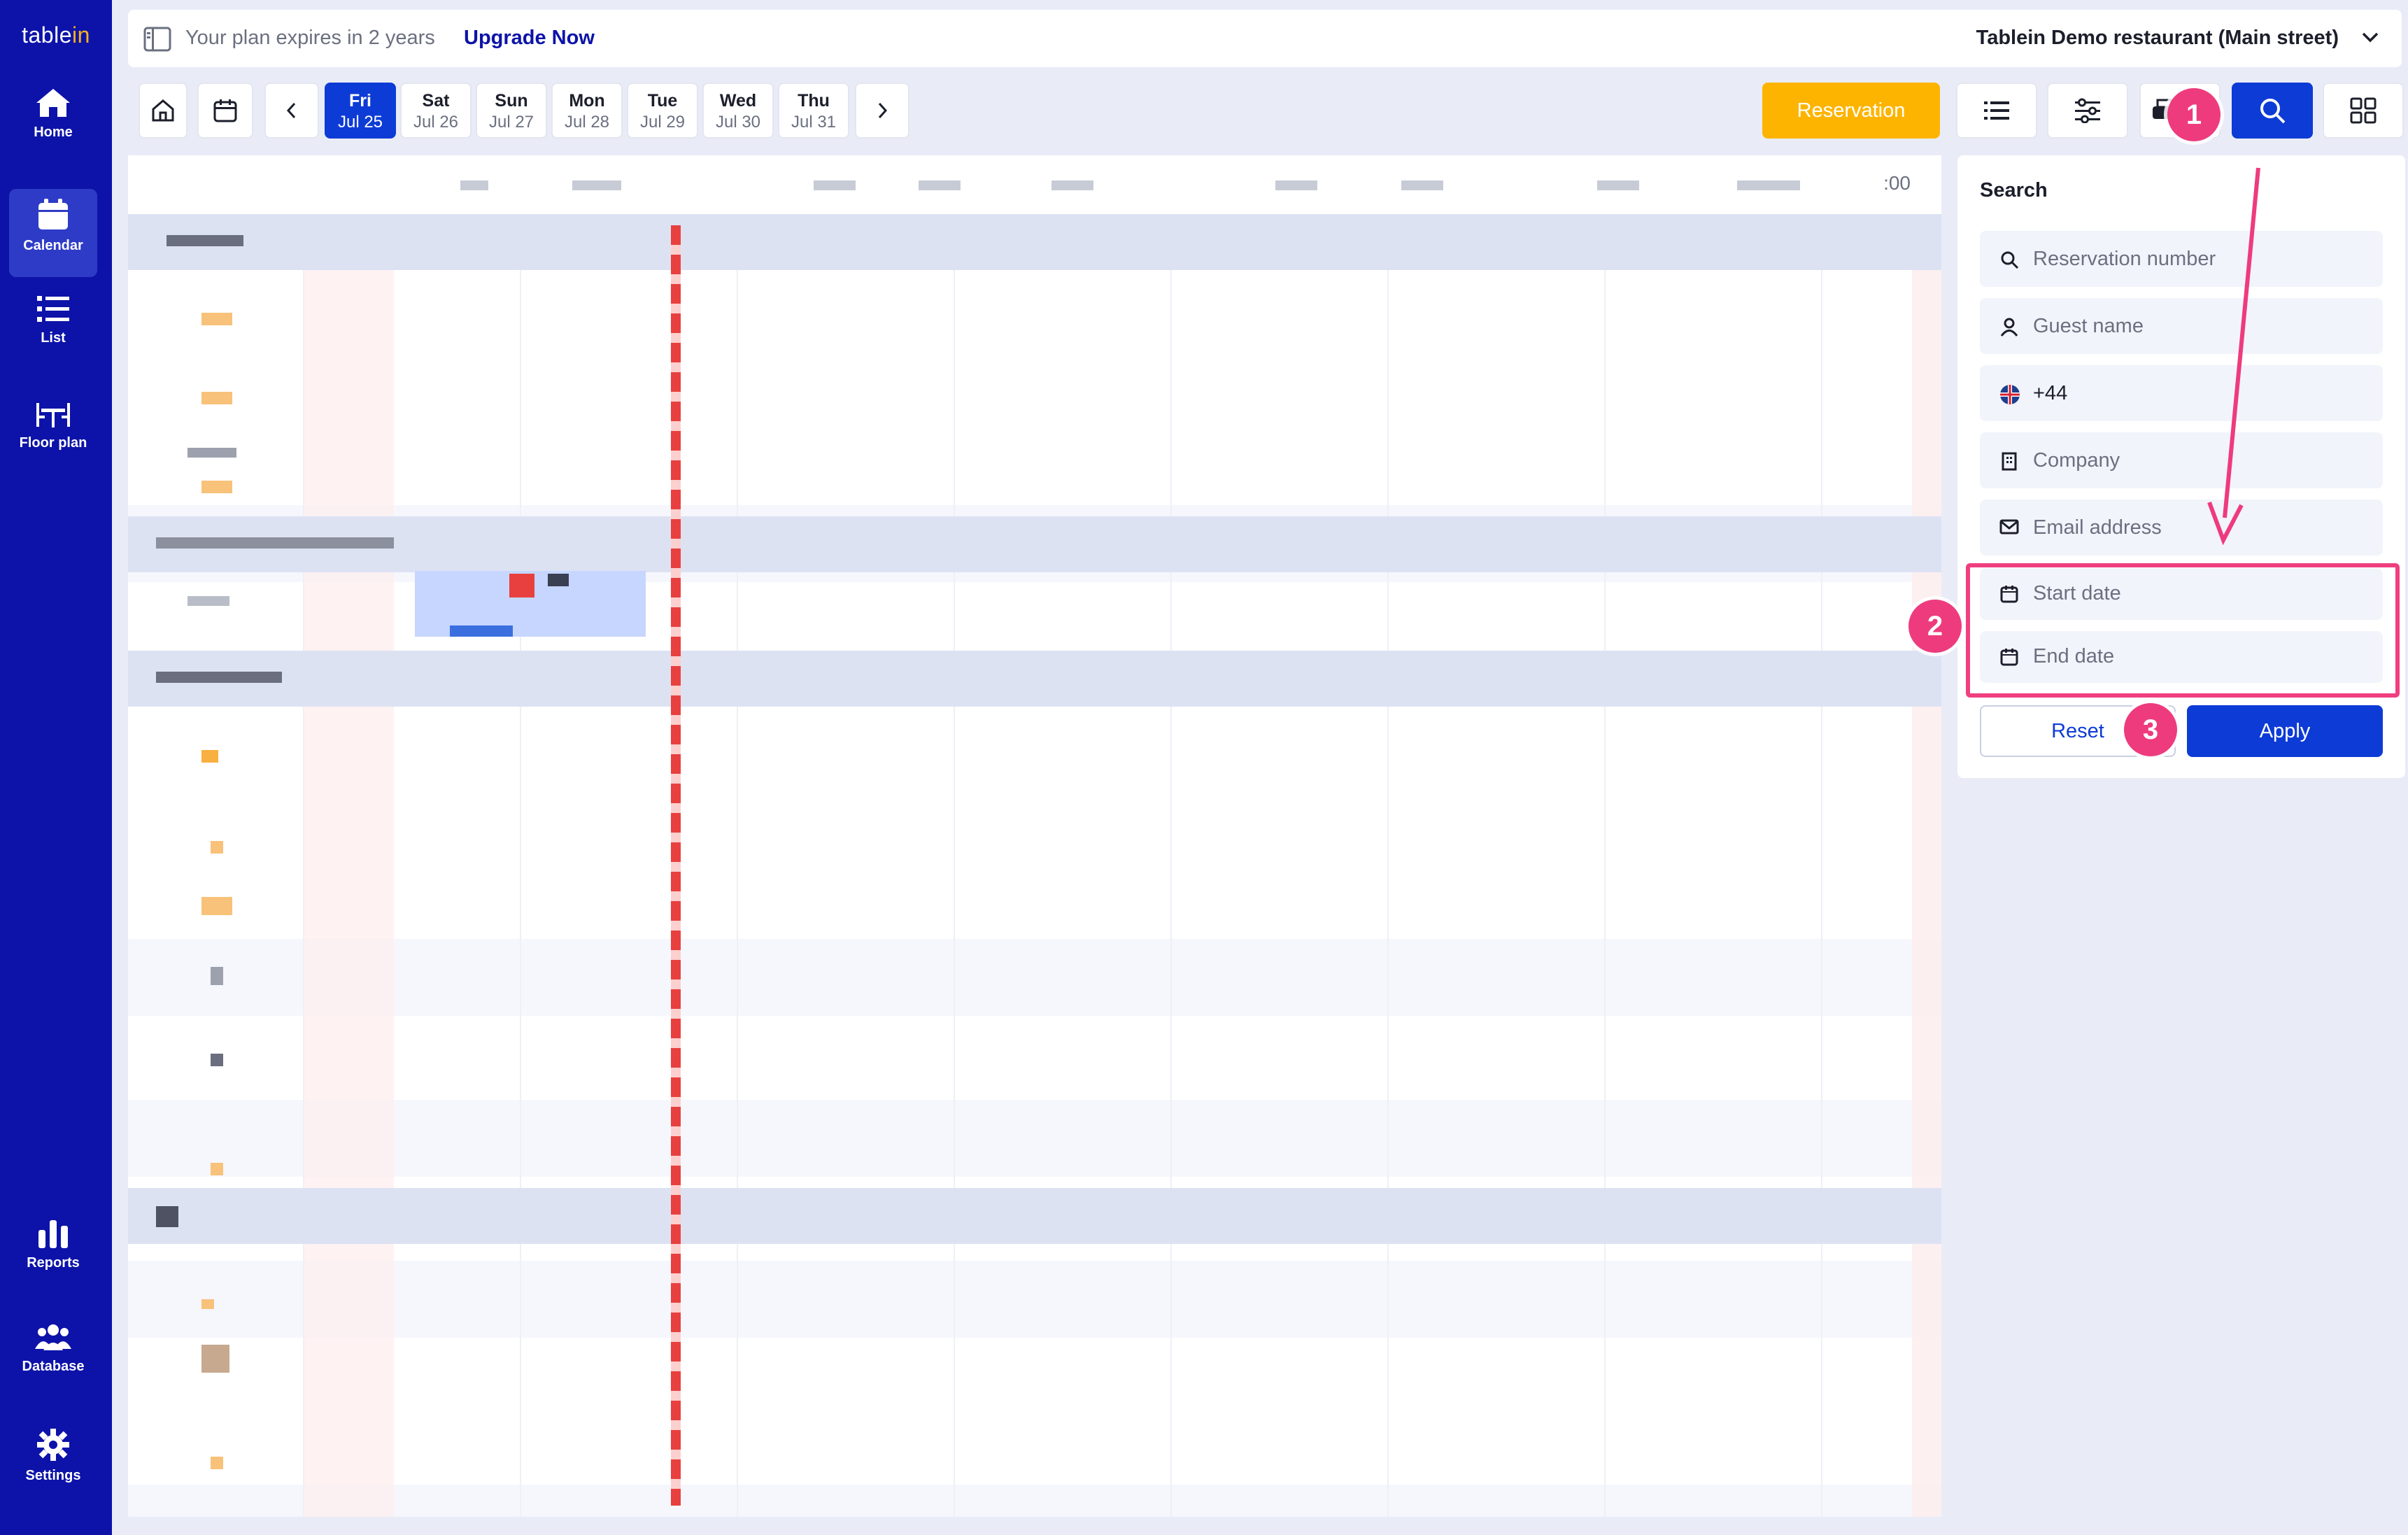  What do you see at coordinates (2151, 729) in the screenshot?
I see `annotation-badge-3: 3` at bounding box center [2151, 729].